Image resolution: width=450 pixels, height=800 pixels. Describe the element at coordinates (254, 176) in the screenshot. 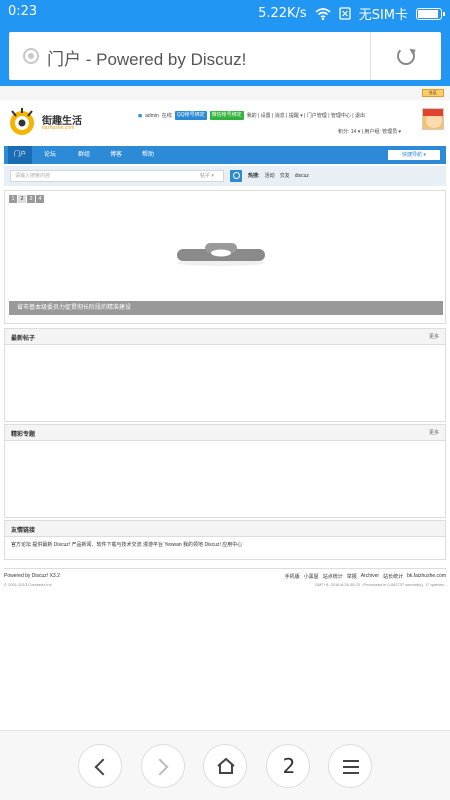

I see `hot-label: 热搜:` at that location.